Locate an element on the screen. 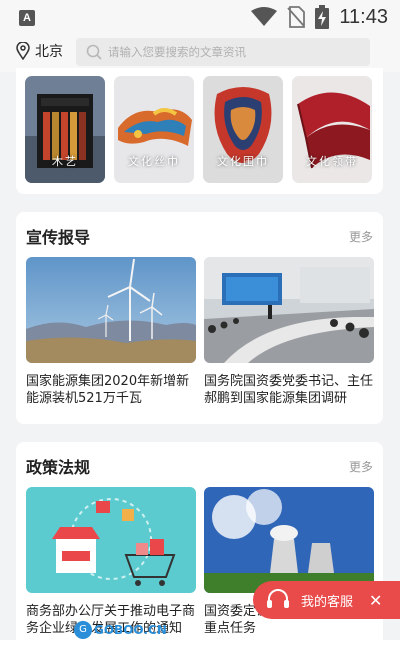 The image size is (400, 650). search-icon is located at coordinates (94, 52).